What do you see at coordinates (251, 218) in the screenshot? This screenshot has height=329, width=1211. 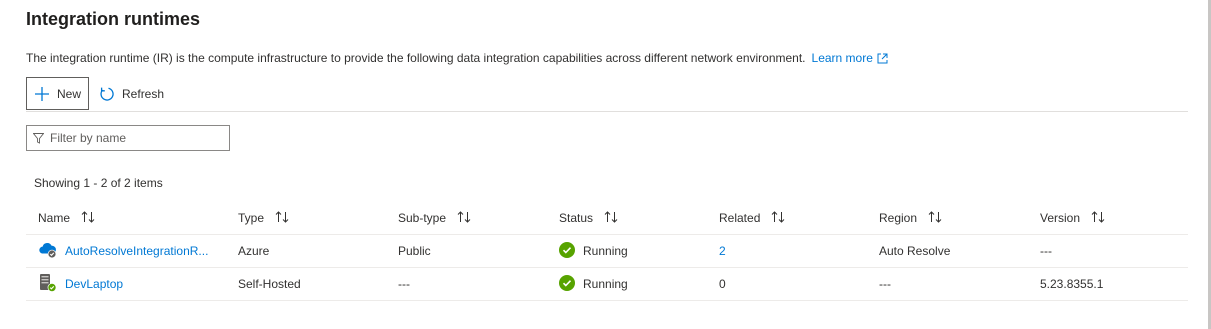 I see `column-header-label: Type` at bounding box center [251, 218].